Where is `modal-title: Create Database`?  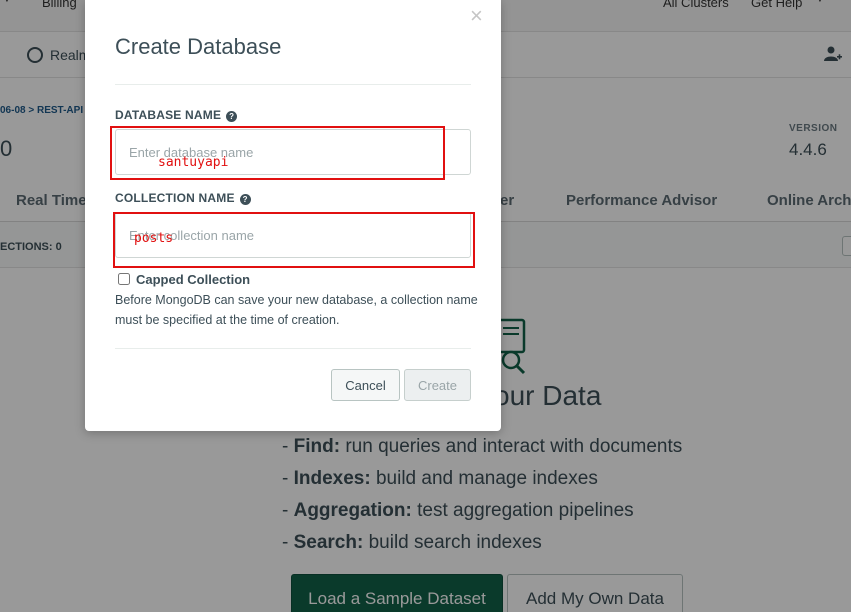 modal-title: Create Database is located at coordinates (198, 46).